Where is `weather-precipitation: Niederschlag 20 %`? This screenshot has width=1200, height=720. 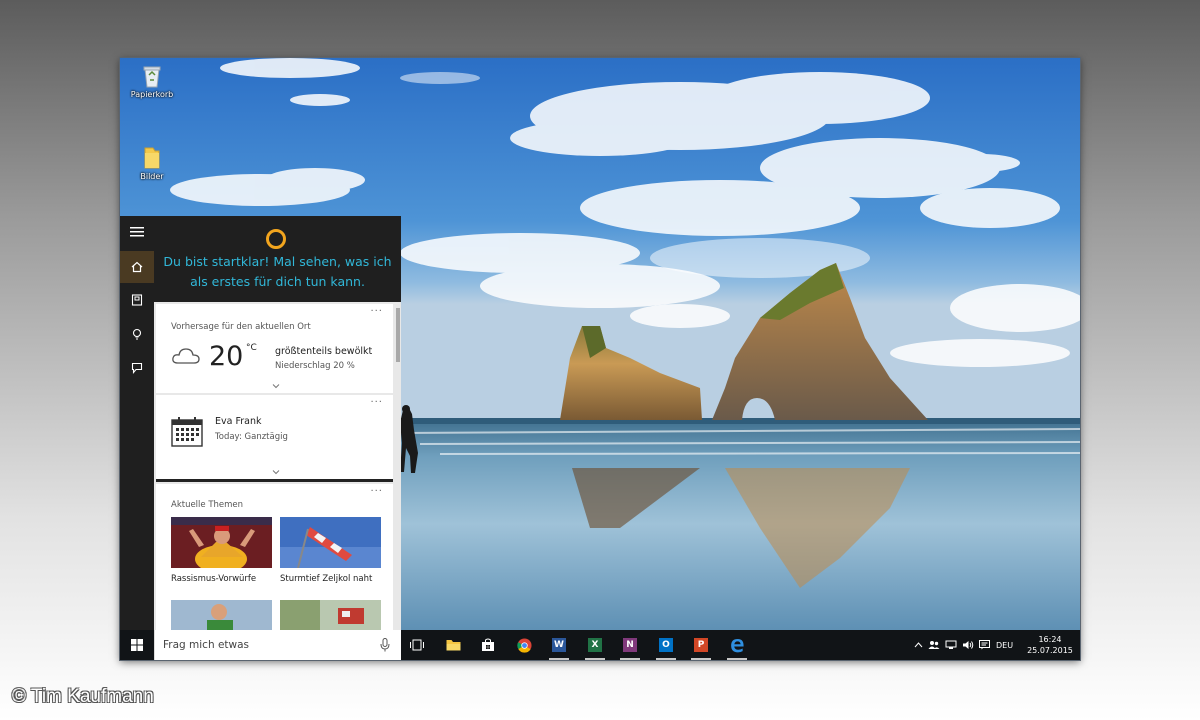 weather-precipitation: Niederschlag 20 % is located at coordinates (315, 366).